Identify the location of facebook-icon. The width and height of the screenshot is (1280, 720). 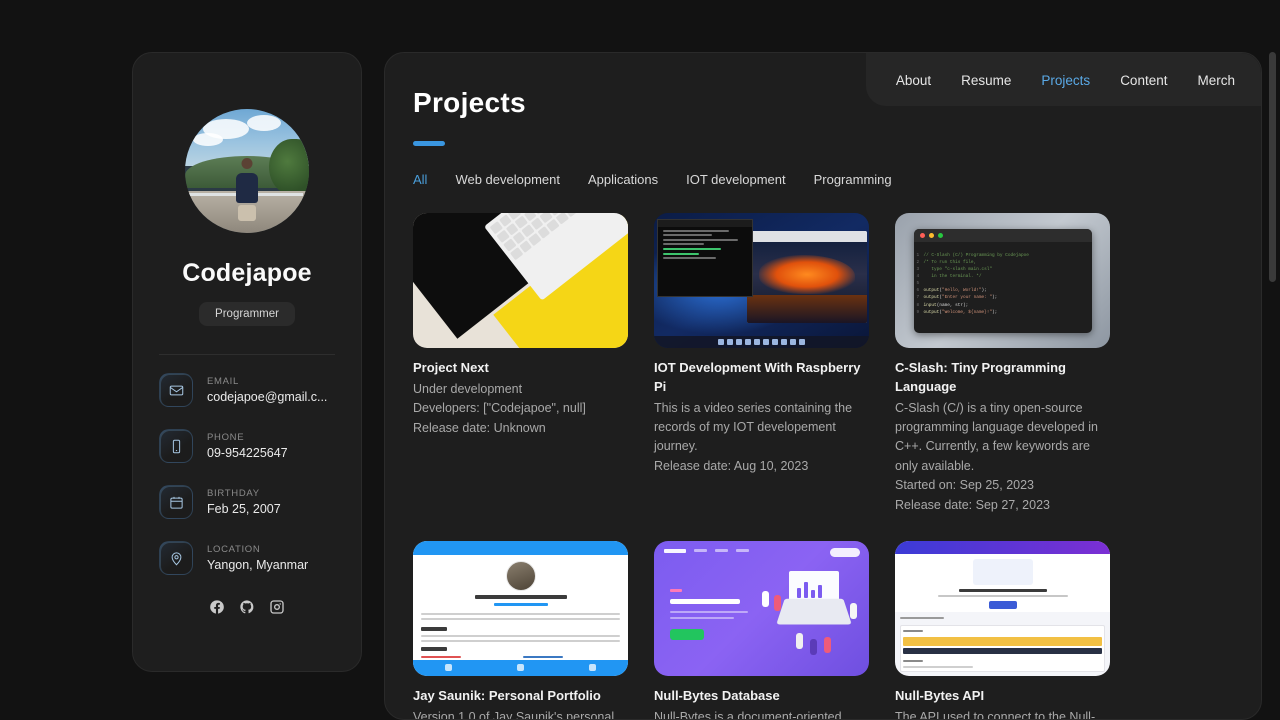
(217, 609).